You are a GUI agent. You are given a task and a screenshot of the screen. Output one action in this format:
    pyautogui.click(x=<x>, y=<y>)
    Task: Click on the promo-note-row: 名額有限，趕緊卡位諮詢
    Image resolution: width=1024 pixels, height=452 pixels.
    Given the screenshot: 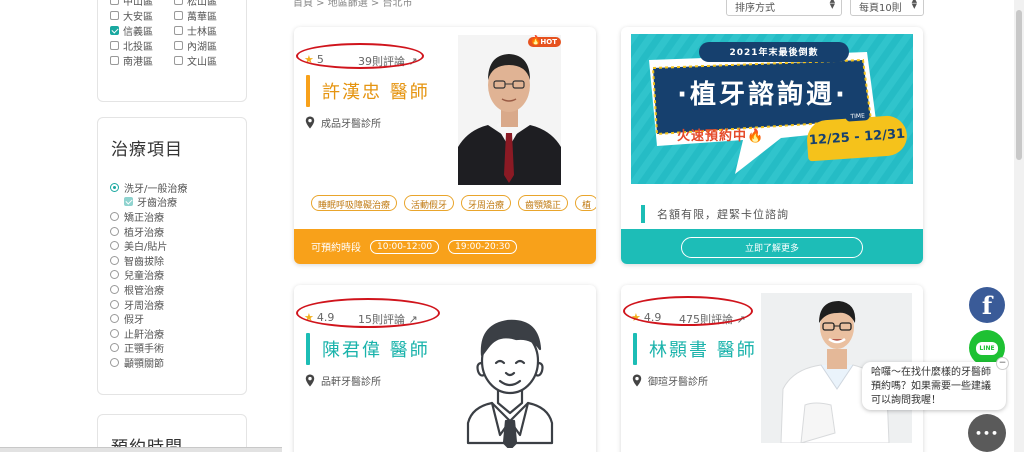 What is the action you would take?
    pyautogui.click(x=715, y=214)
    